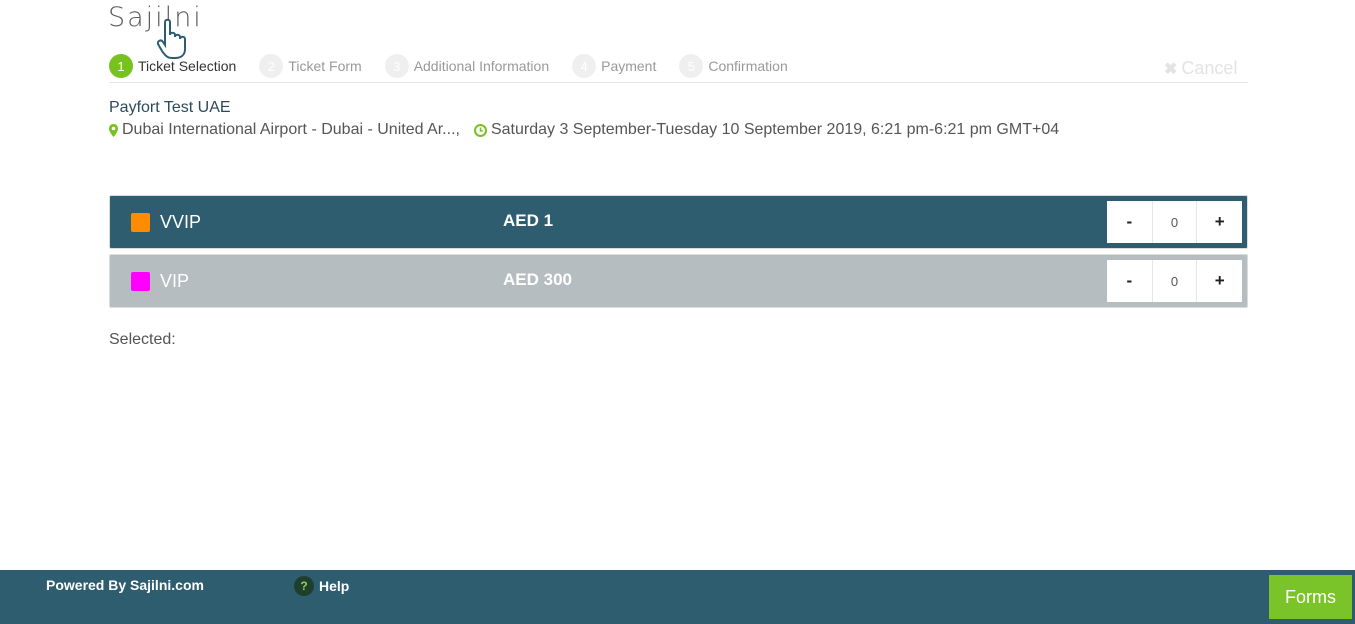 Image resolution: width=1355 pixels, height=624 pixels. Describe the element at coordinates (480, 130) in the screenshot. I see `clock-icon` at that location.